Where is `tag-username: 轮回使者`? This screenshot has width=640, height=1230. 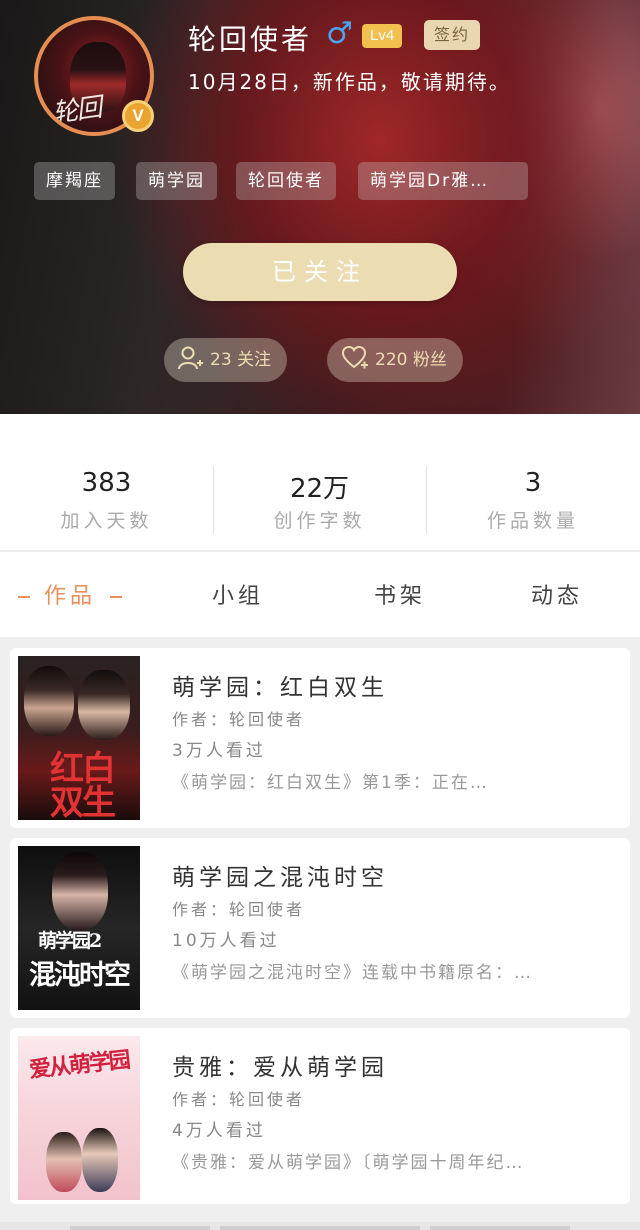 tag-username: 轮回使者 is located at coordinates (286, 181).